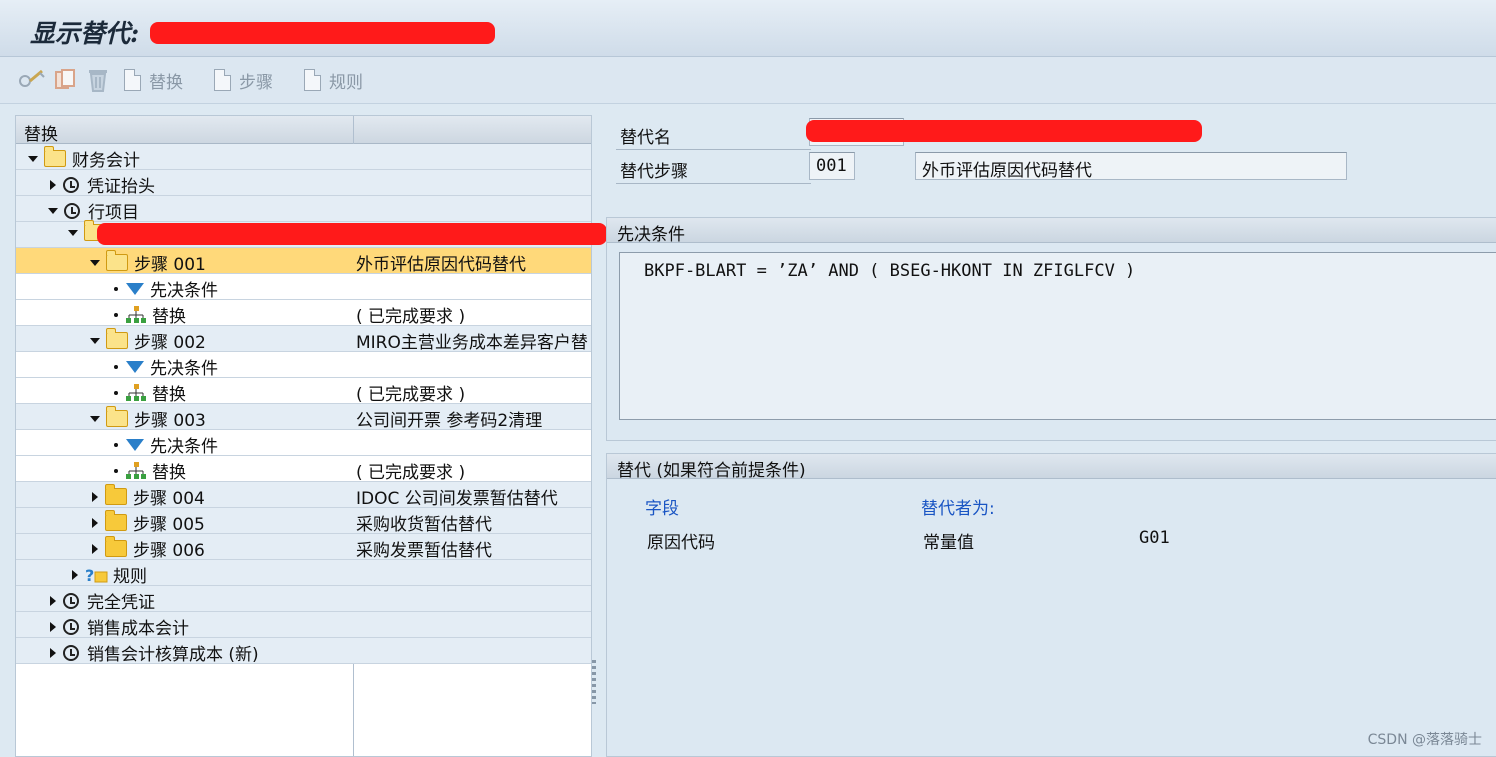 The image size is (1496, 757). Describe the element at coordinates (832, 166) in the screenshot. I see `substitution-step-field: 001` at that location.